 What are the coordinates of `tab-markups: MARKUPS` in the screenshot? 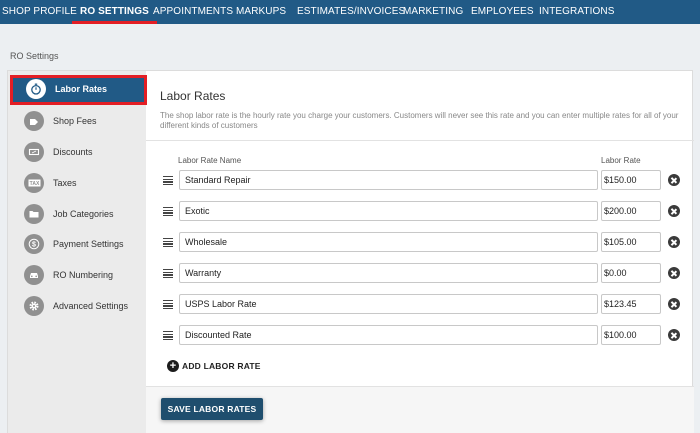 It's located at (261, 12).